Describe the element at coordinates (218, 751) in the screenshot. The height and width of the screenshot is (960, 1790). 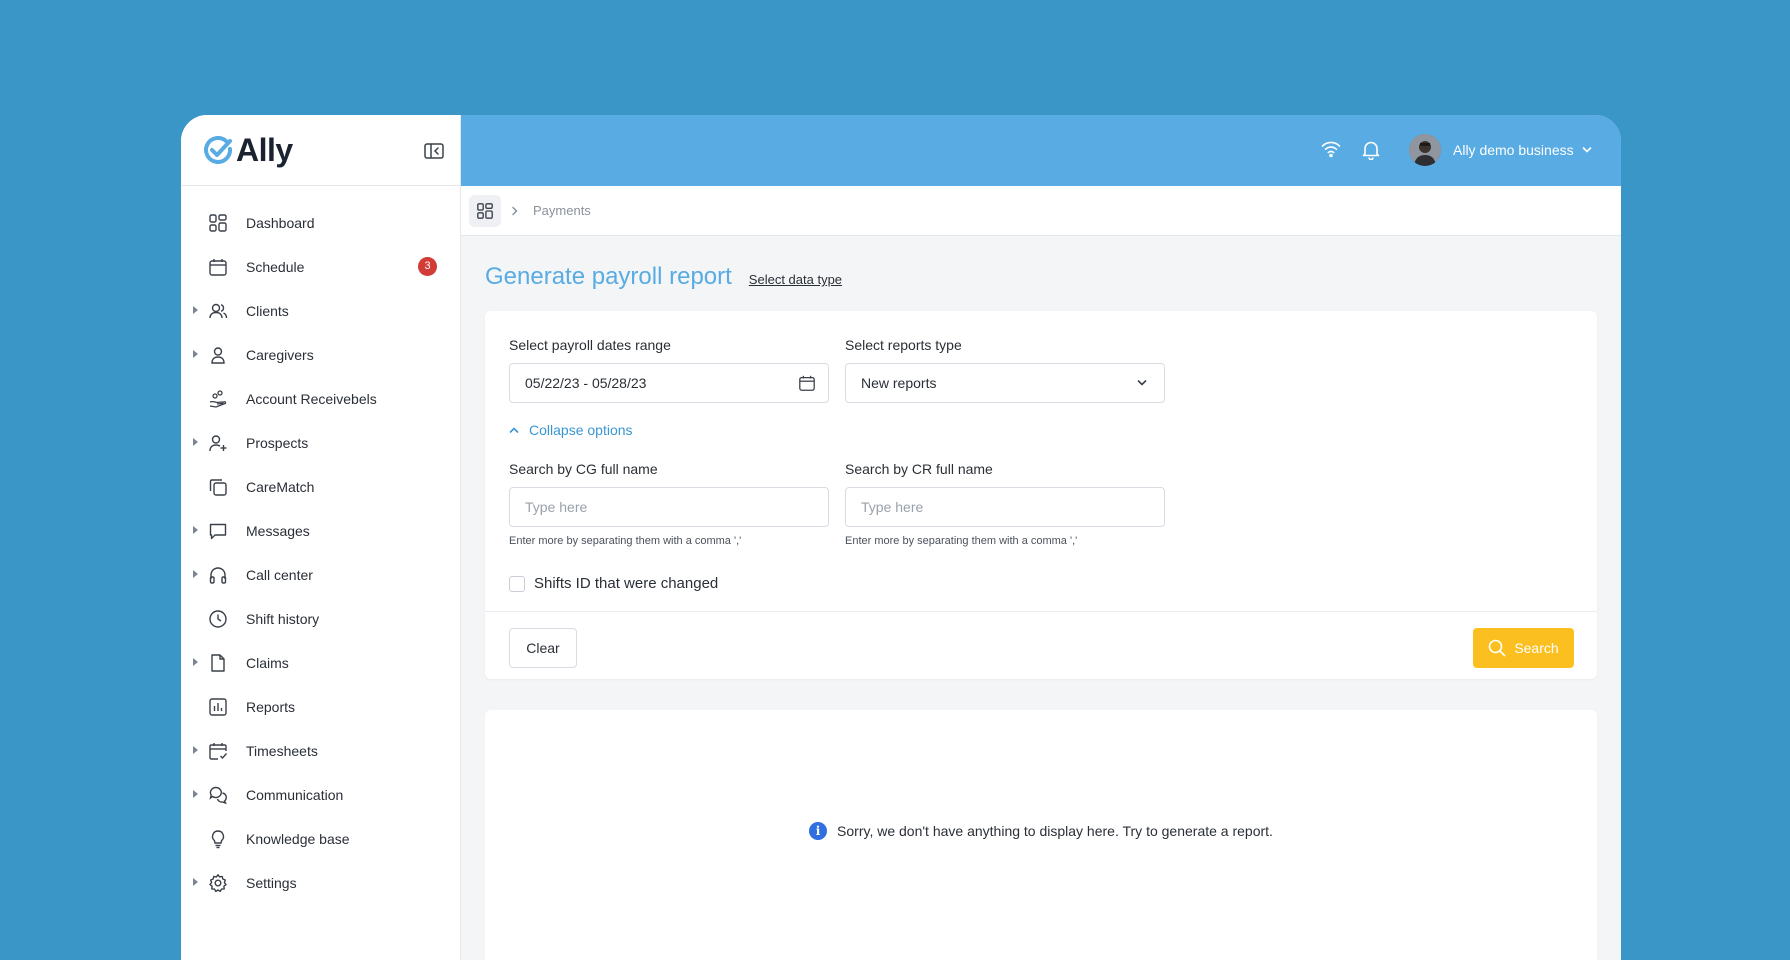
I see `calendar-check-icon` at that location.